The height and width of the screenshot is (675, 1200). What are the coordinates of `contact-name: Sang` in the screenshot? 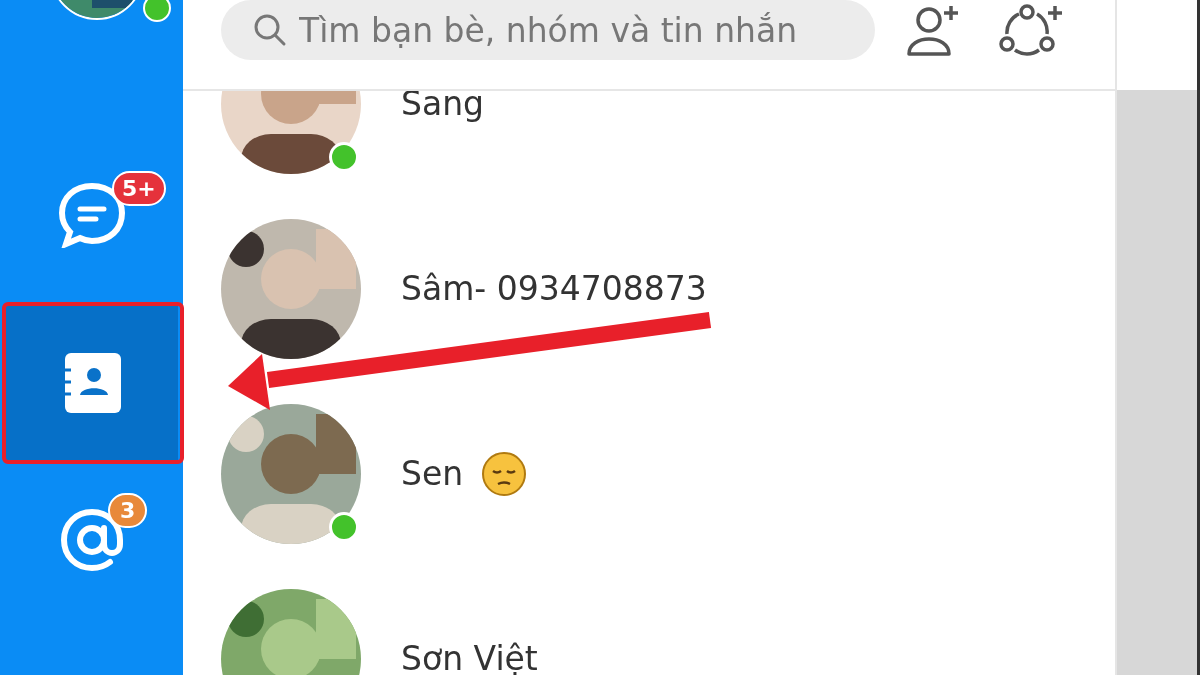 It's located at (443, 107).